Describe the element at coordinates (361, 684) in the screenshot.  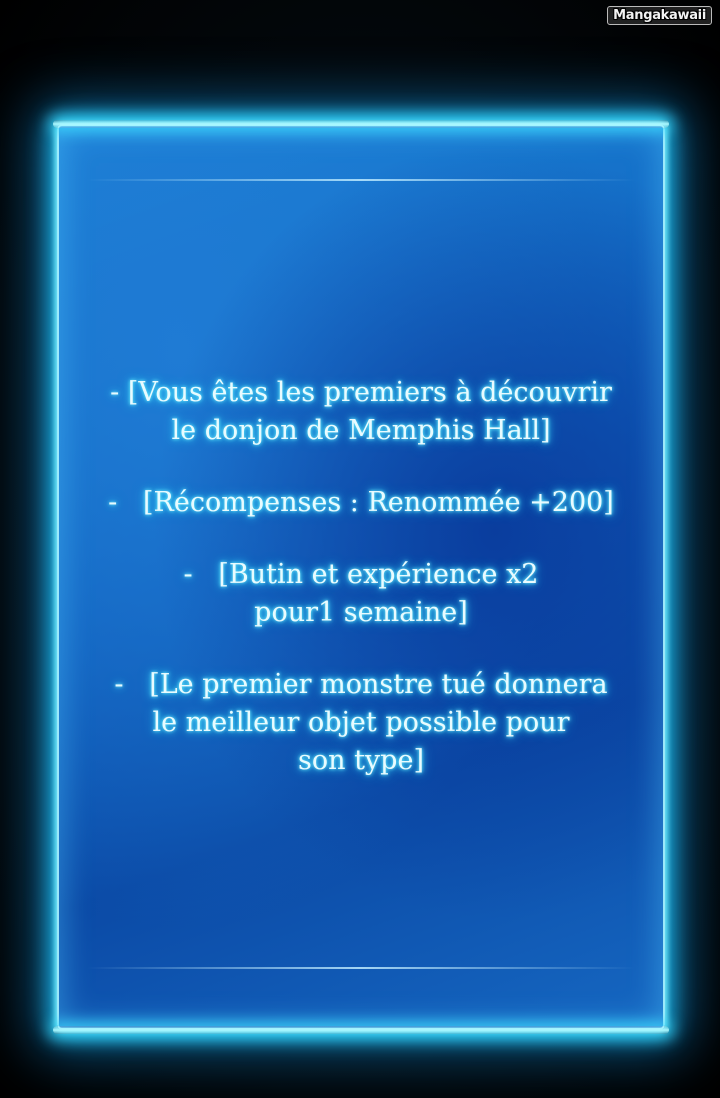
I see `message-line: - [Le premier monstre tué donnera` at that location.